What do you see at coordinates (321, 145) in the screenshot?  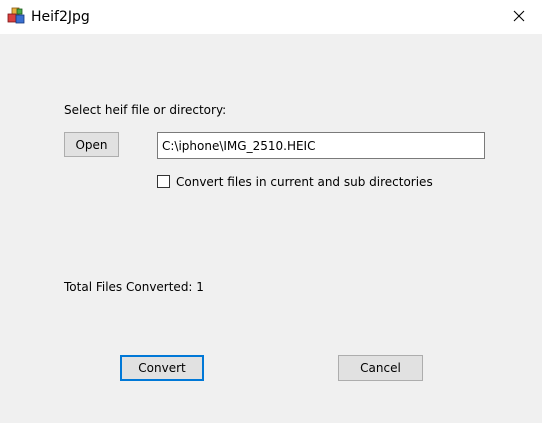 I see `file-path-input` at bounding box center [321, 145].